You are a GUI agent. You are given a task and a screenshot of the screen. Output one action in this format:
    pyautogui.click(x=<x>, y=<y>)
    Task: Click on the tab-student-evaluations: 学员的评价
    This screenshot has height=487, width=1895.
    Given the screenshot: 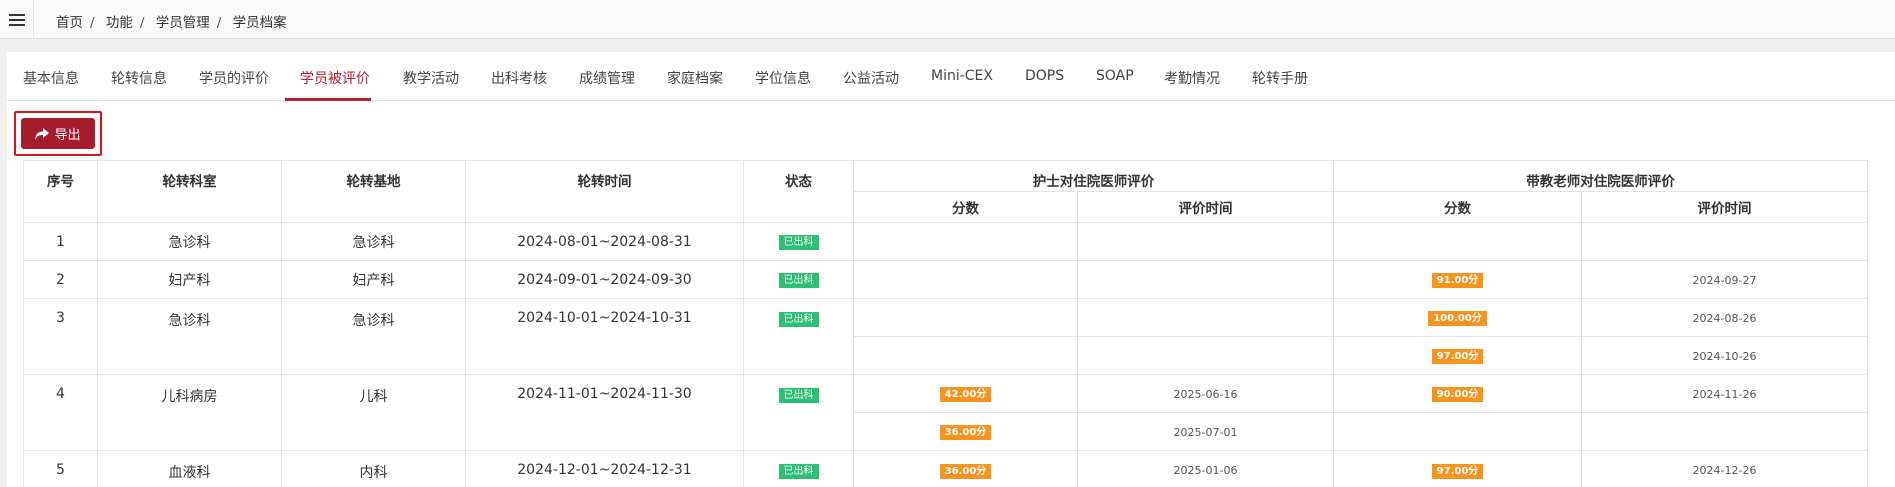 What is the action you would take?
    pyautogui.click(x=234, y=78)
    